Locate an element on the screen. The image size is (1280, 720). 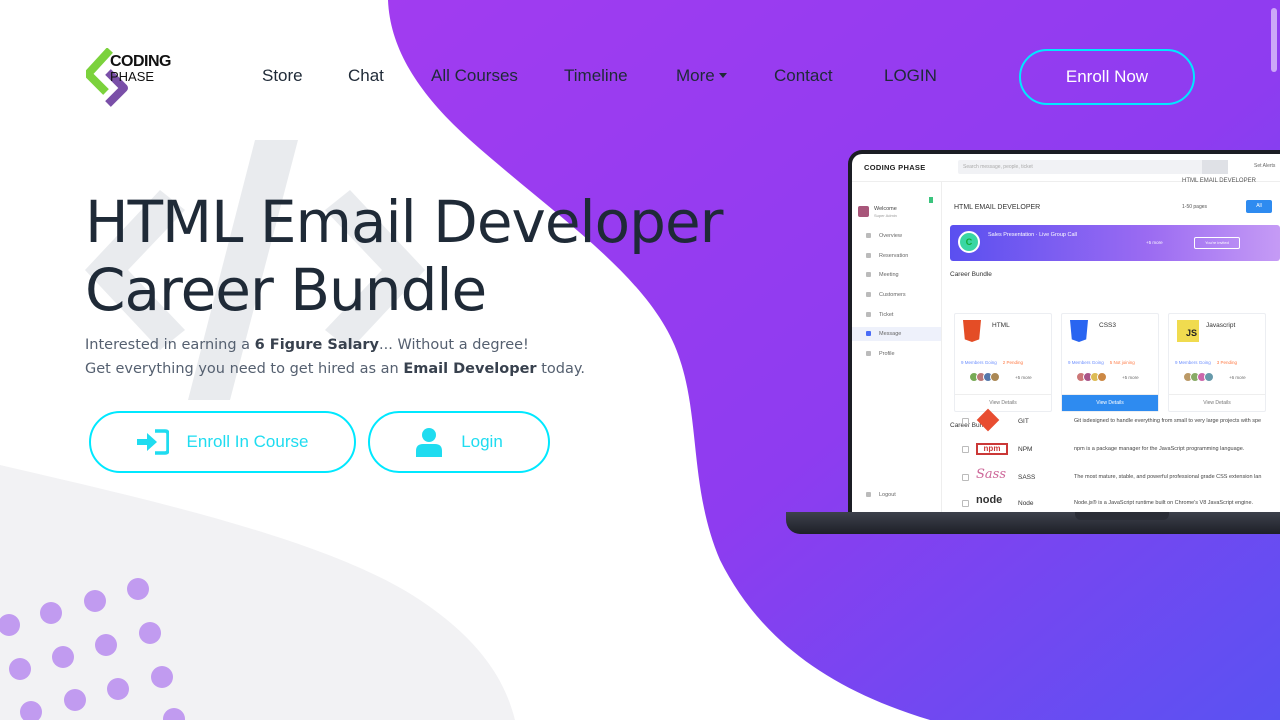
sub1-pre: Interested in earning a is located at coordinates (170, 345).